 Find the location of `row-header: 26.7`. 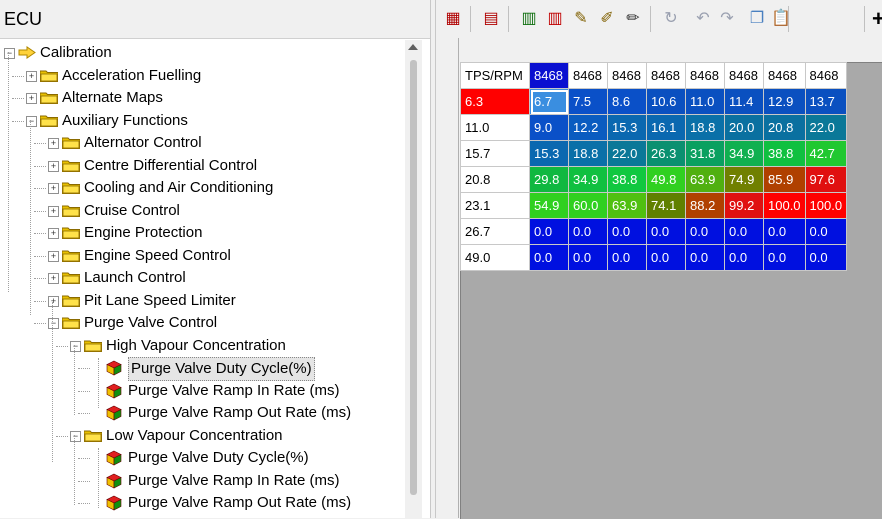

row-header: 26.7 is located at coordinates (495, 231).